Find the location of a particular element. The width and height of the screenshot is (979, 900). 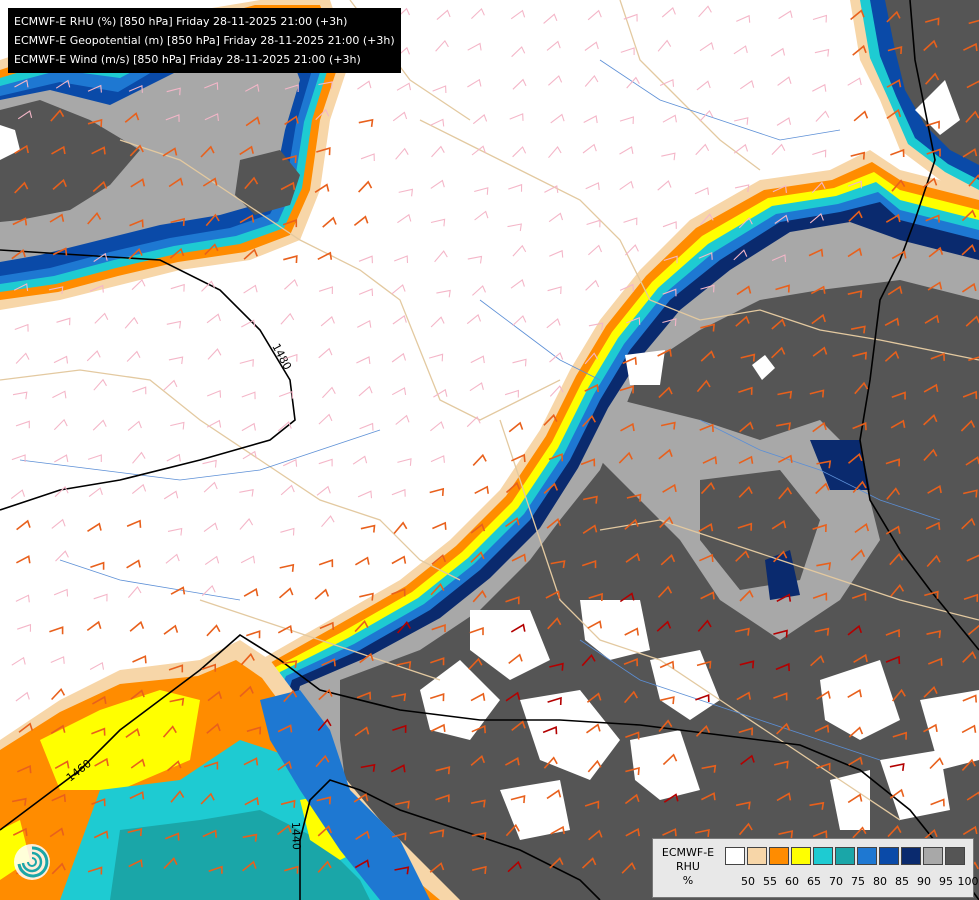

legend-swatches is located at coordinates (846, 856).